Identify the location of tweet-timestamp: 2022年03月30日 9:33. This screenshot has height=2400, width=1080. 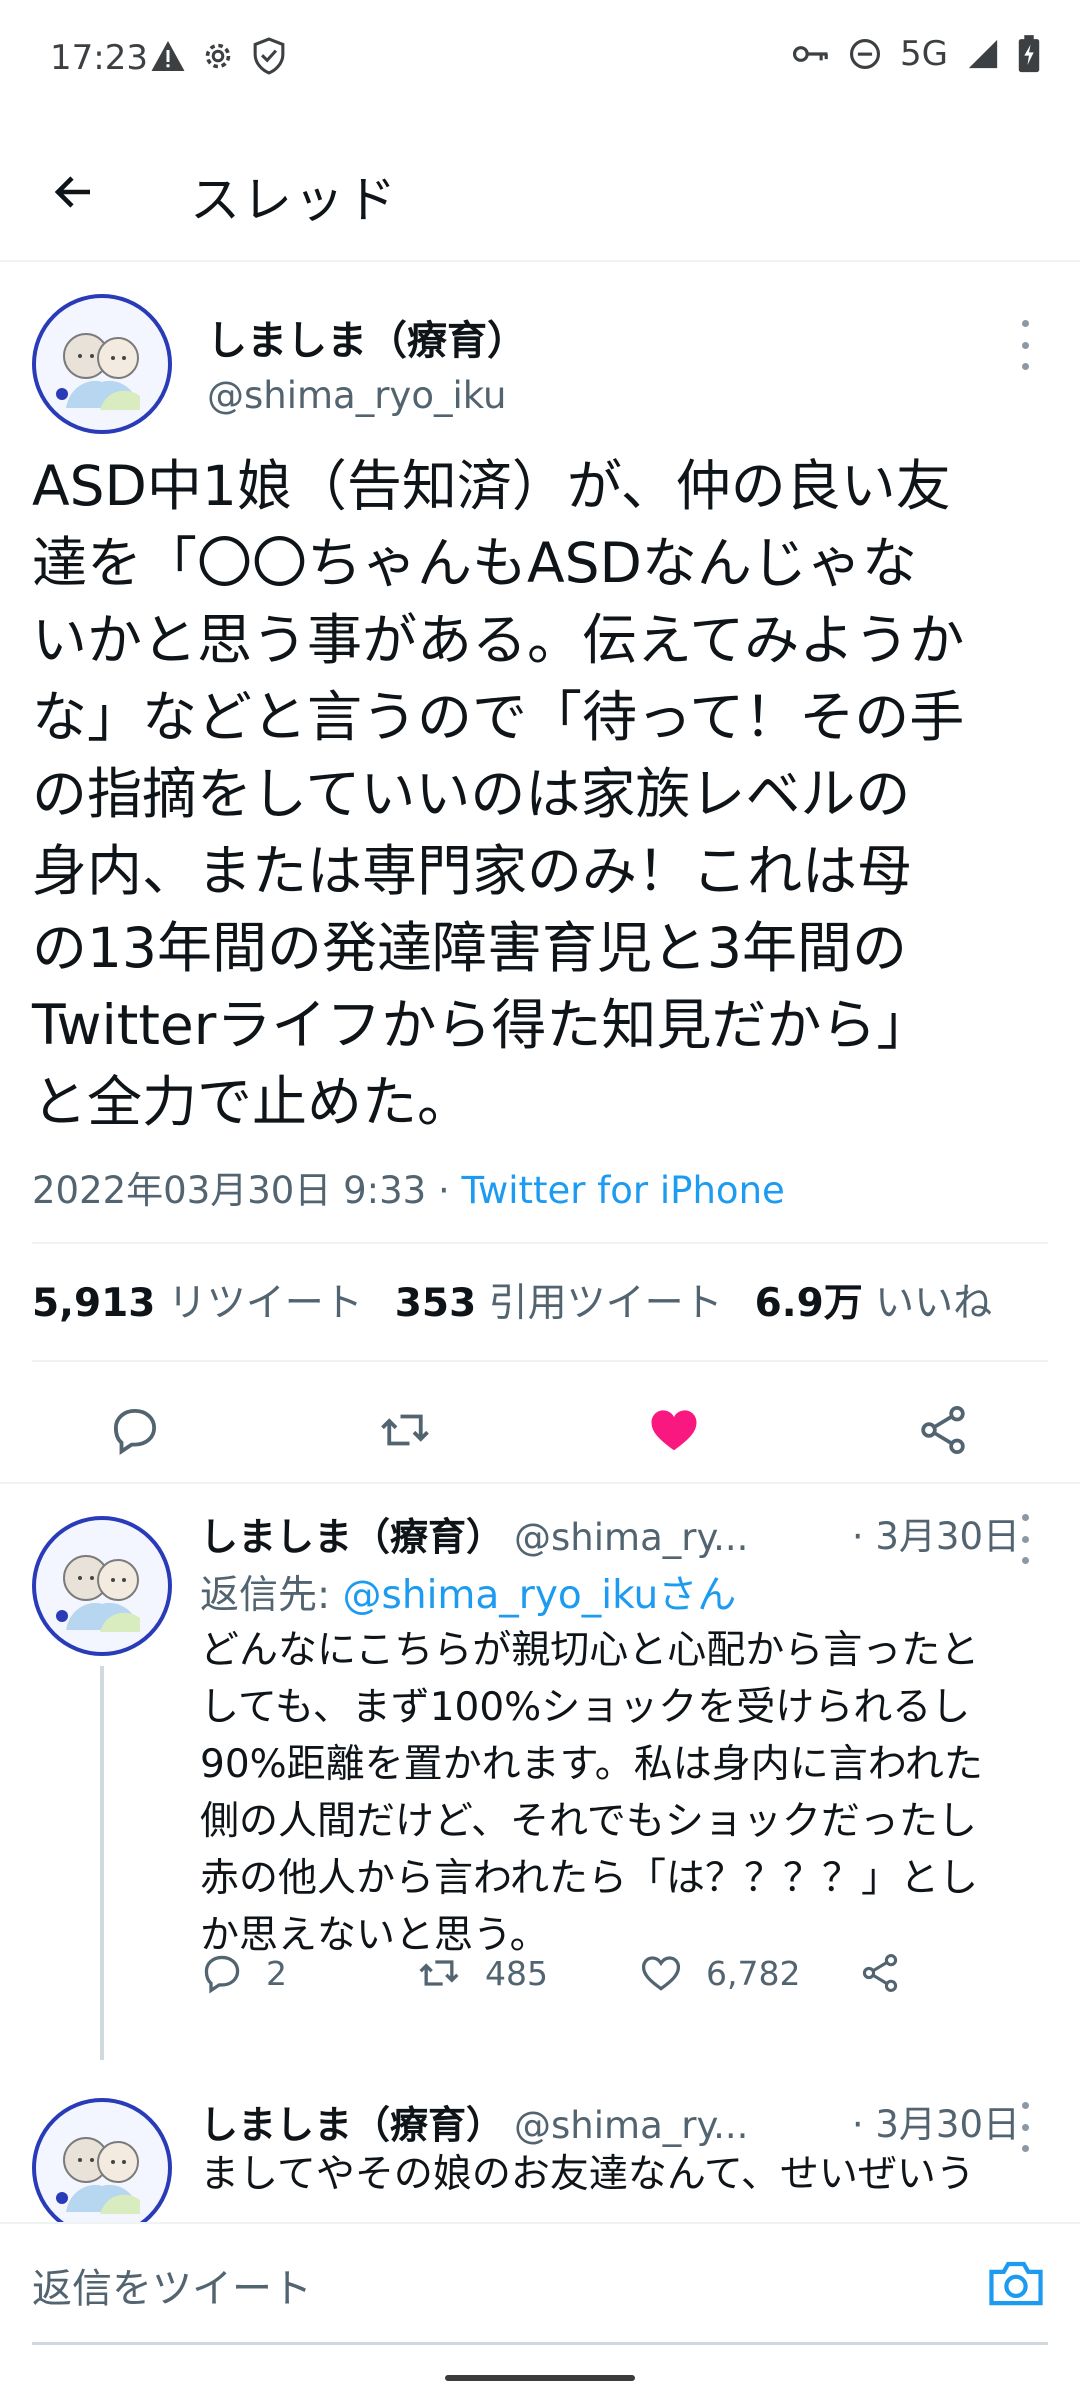
(229, 1190).